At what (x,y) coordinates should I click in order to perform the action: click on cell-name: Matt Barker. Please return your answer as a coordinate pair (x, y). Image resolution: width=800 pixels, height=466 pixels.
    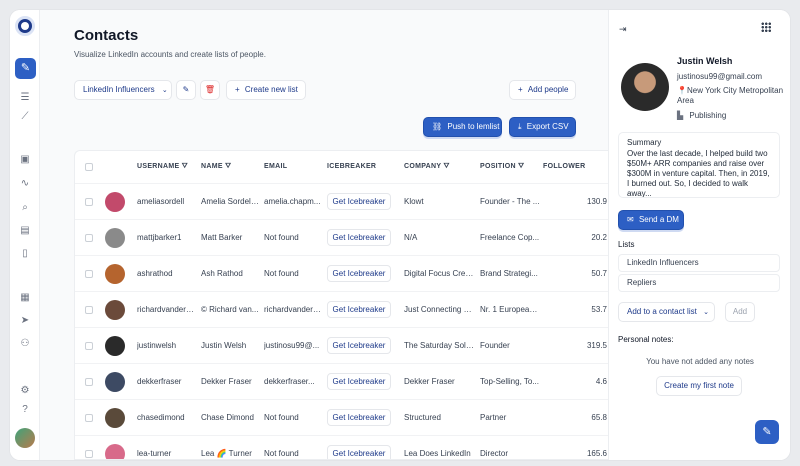
    Looking at the image, I should click on (222, 237).